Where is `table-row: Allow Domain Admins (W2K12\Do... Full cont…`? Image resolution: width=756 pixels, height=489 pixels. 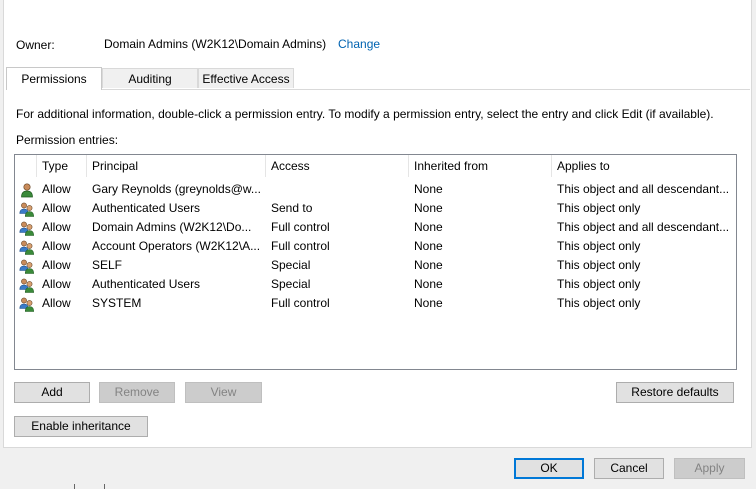
table-row: Allow Domain Admins (W2K12\Do... Full cont… is located at coordinates (375, 227).